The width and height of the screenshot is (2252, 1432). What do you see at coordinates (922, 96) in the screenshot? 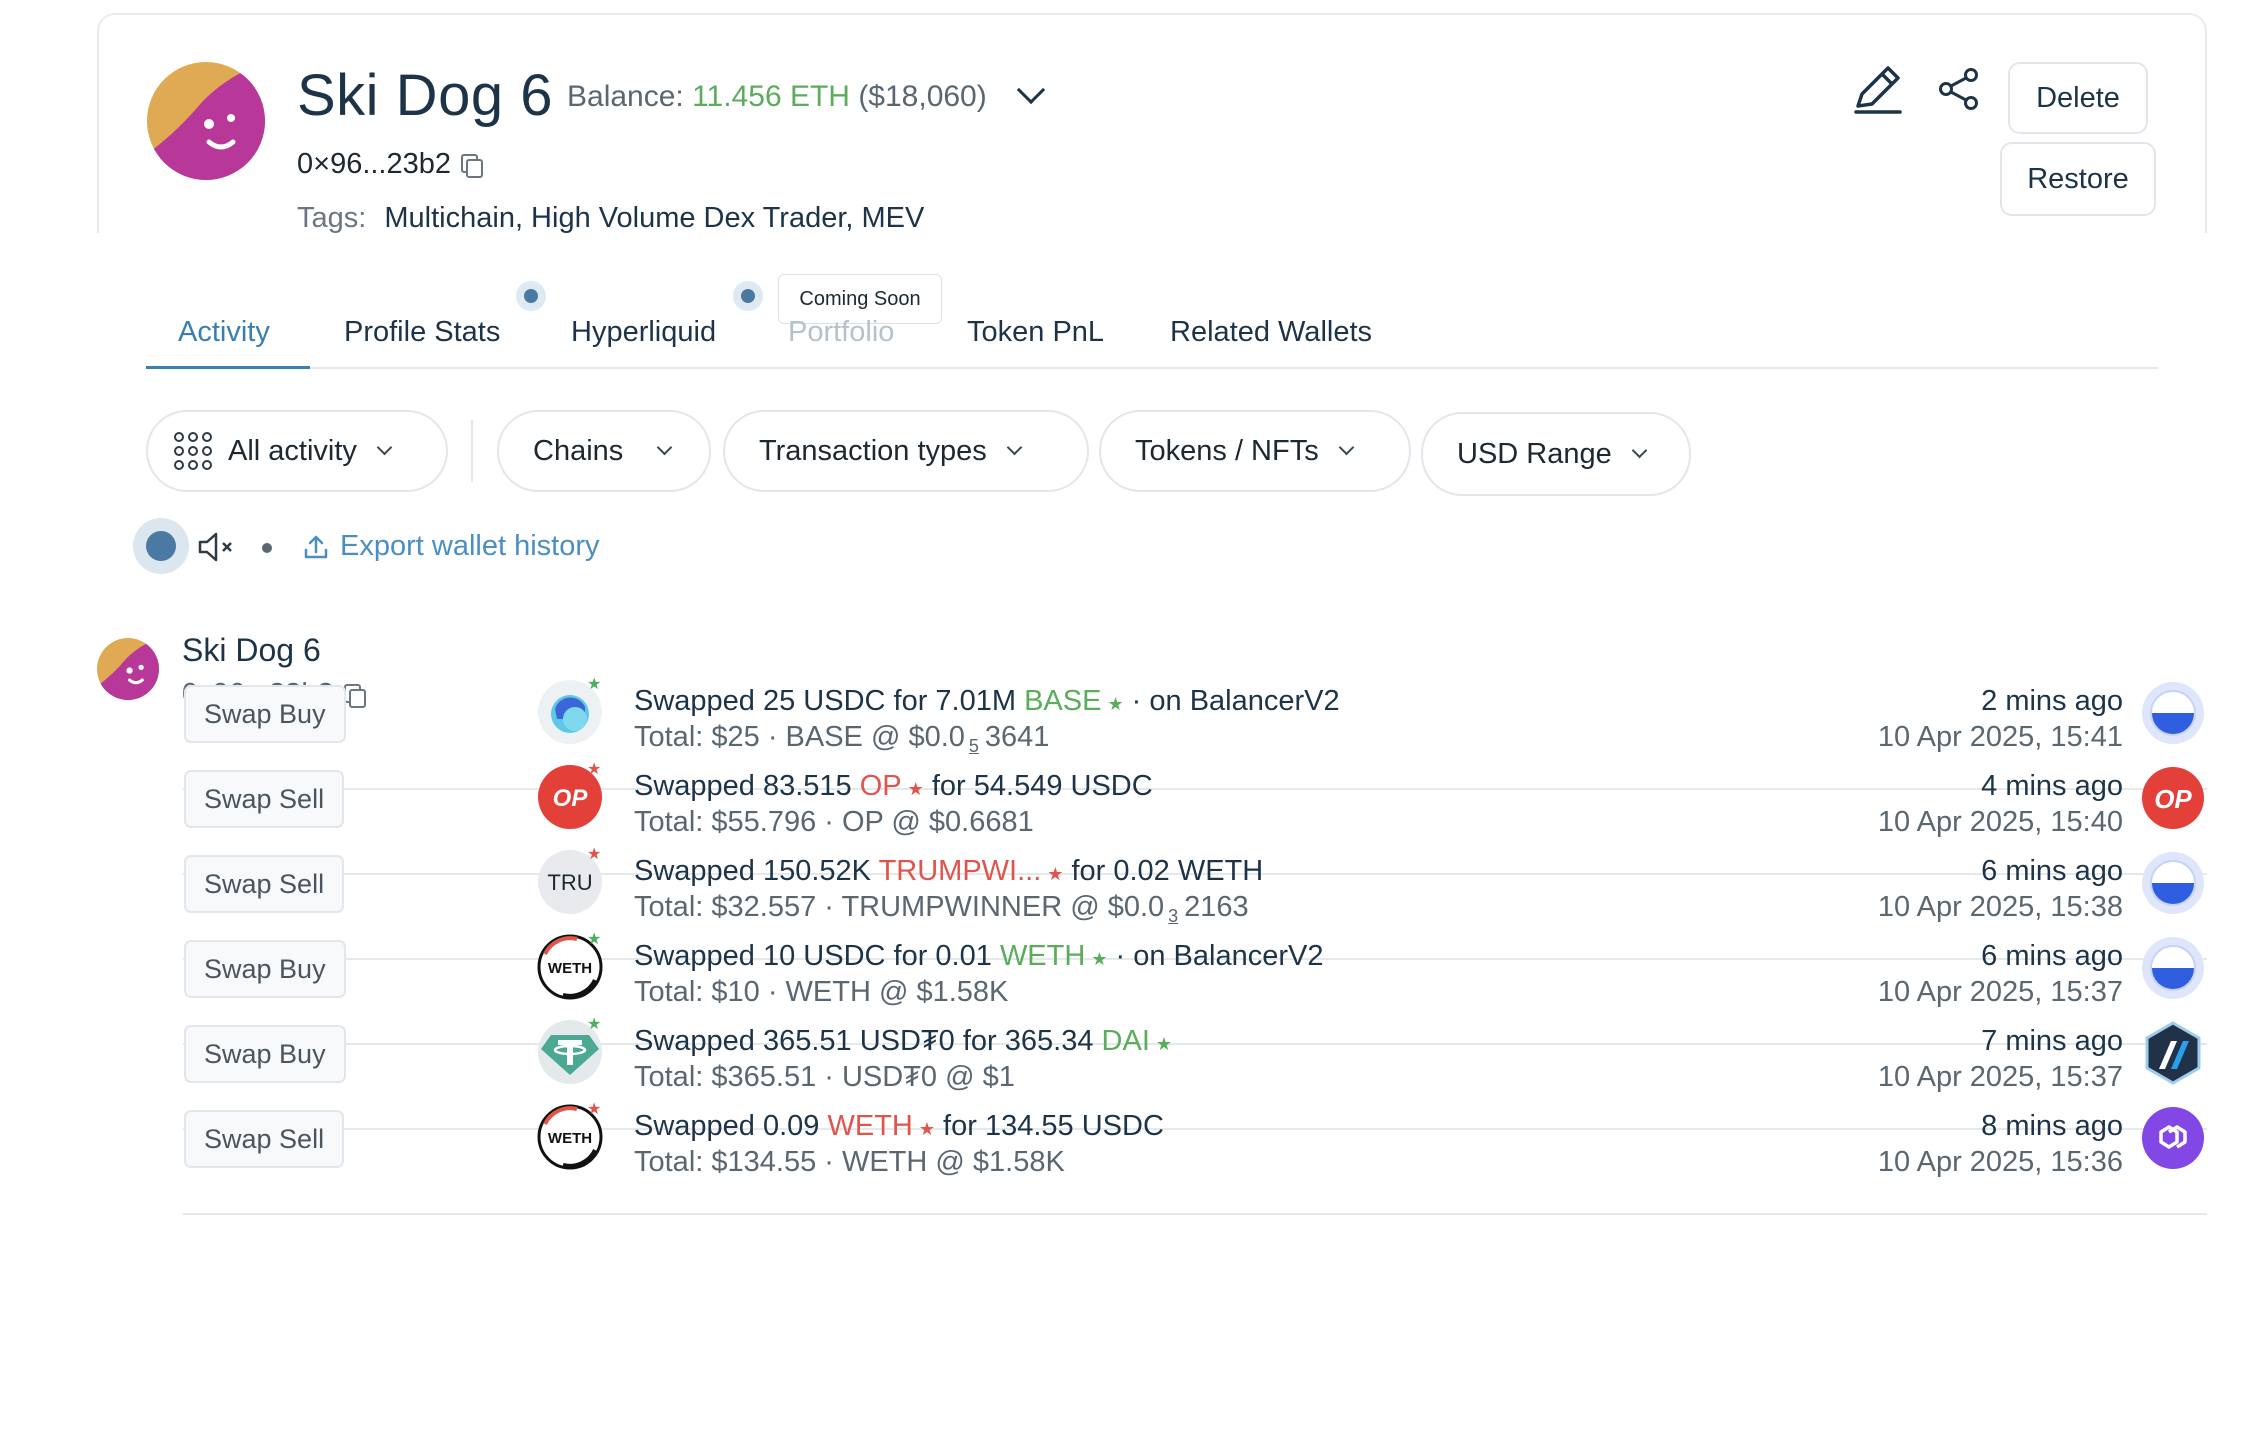
I see `balance-usd: ($18,060)` at bounding box center [922, 96].